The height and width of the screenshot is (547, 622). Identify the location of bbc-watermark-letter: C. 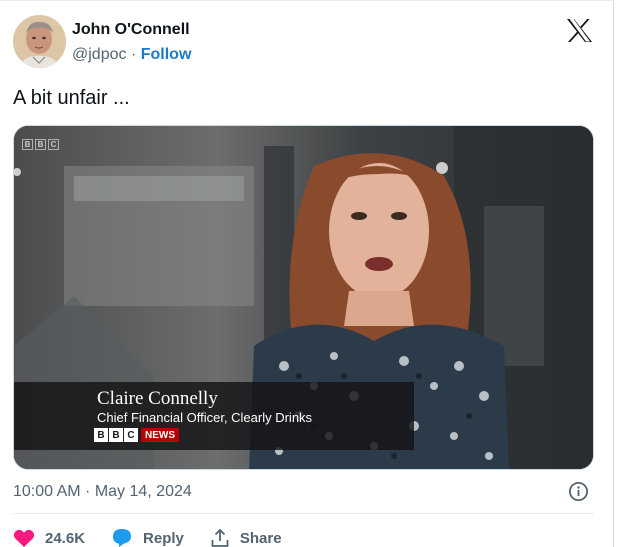
(53, 144).